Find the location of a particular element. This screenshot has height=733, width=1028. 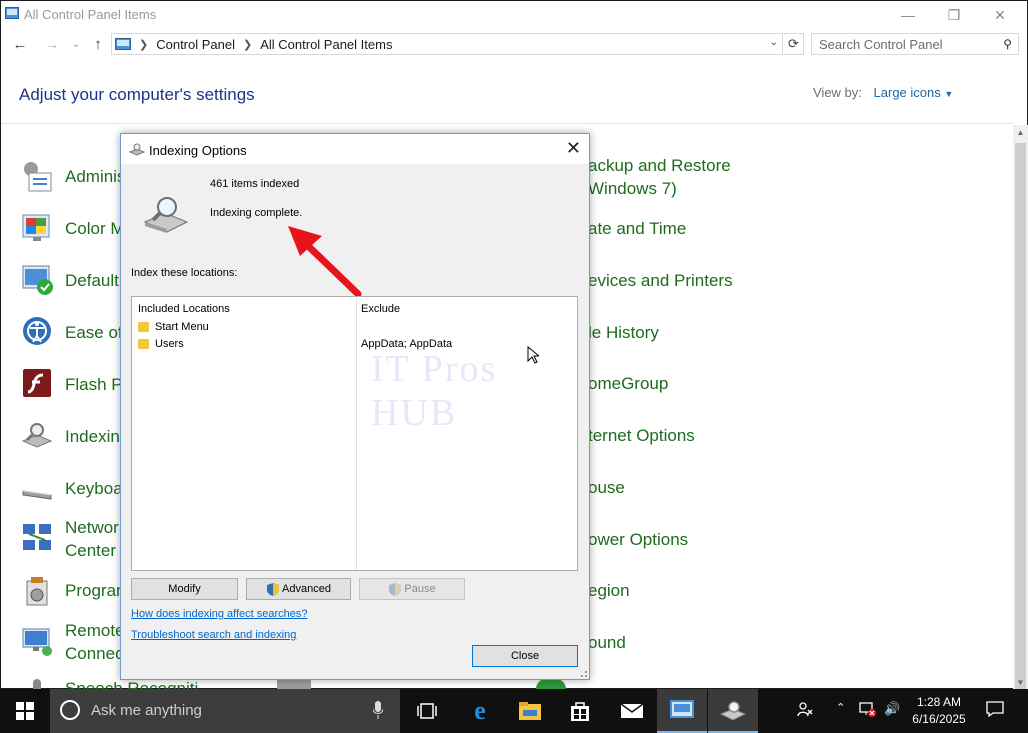

item-region: egion is located at coordinates (609, 590).